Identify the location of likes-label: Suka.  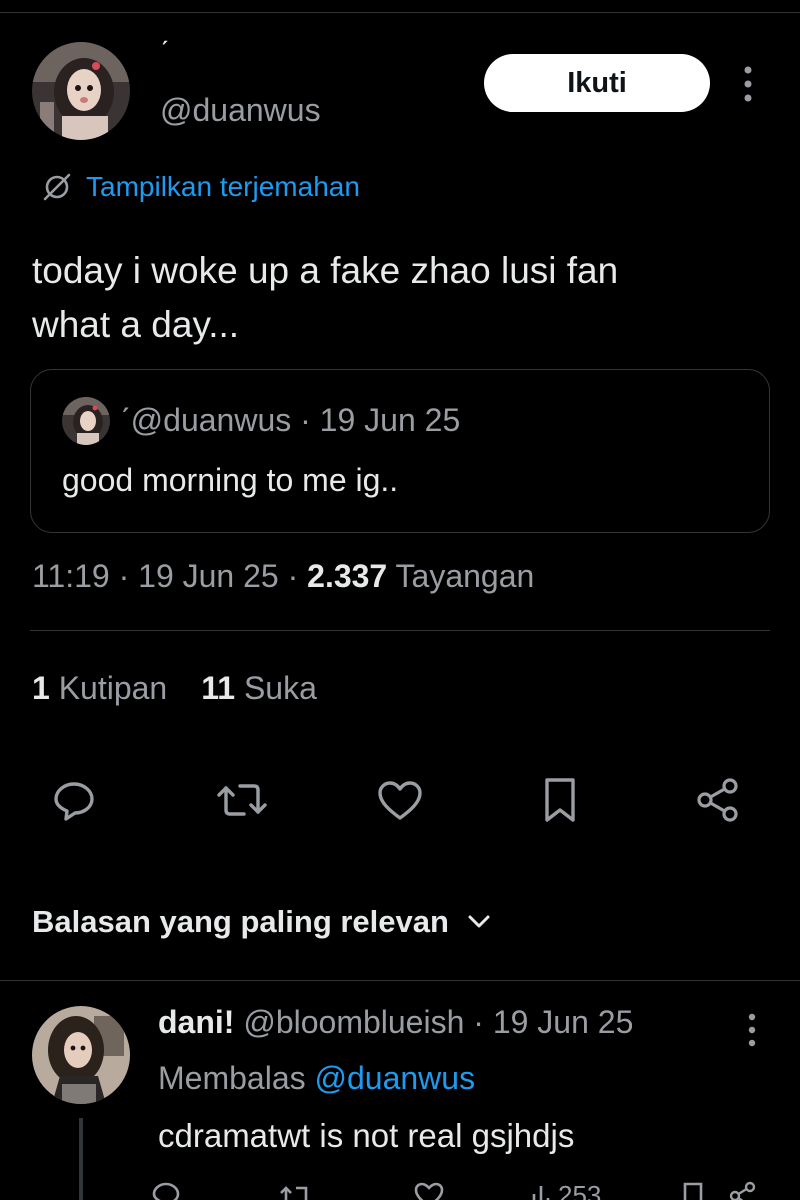
(280, 688).